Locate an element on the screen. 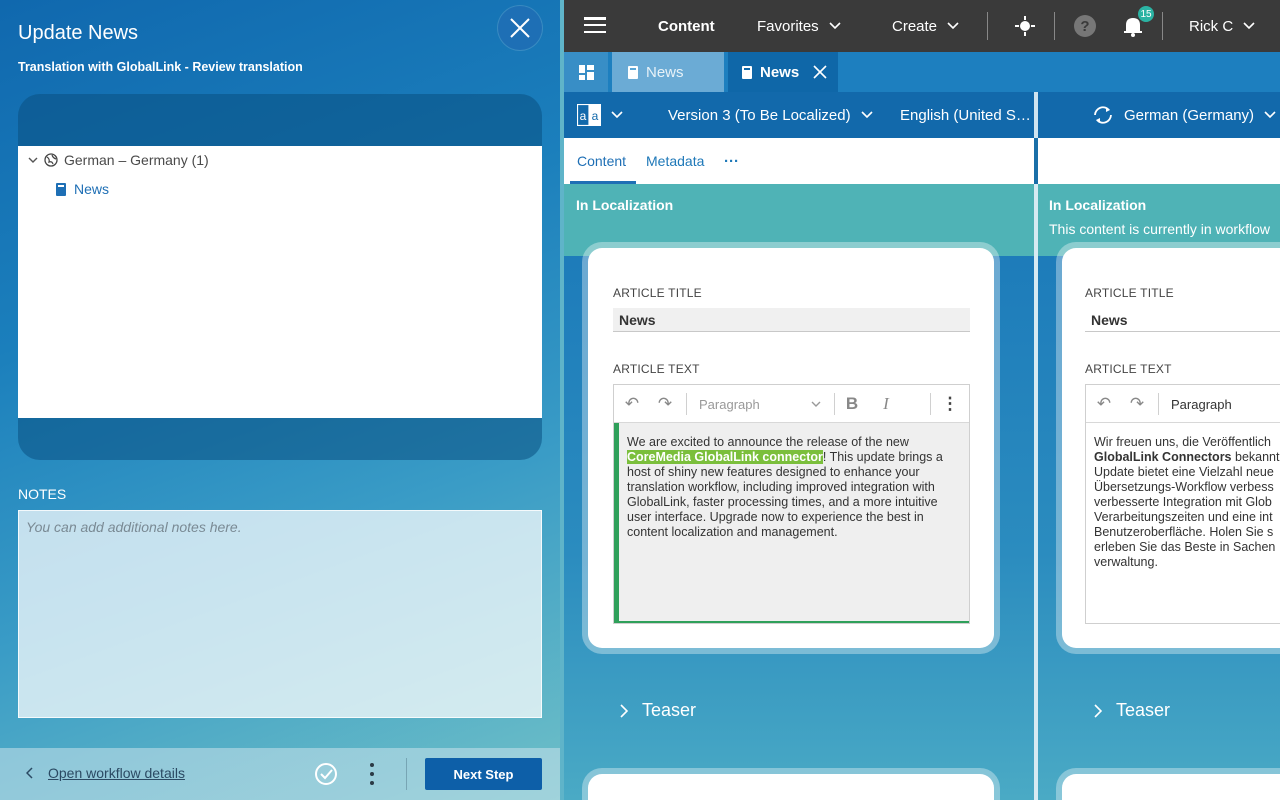 This screenshot has height=800, width=1280. text-line: Update bietet eine Vielzahl neue is located at coordinates (1184, 472).